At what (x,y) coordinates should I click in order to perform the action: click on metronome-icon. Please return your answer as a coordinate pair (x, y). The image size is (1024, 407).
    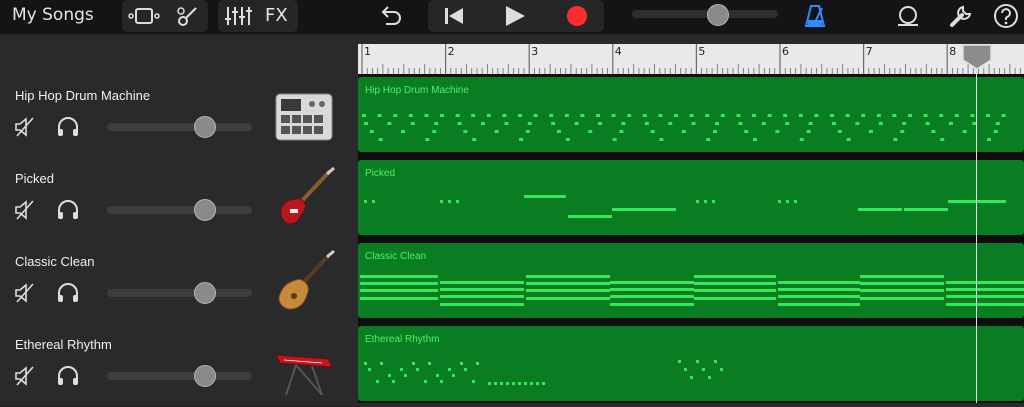
    Looking at the image, I should click on (815, 18).